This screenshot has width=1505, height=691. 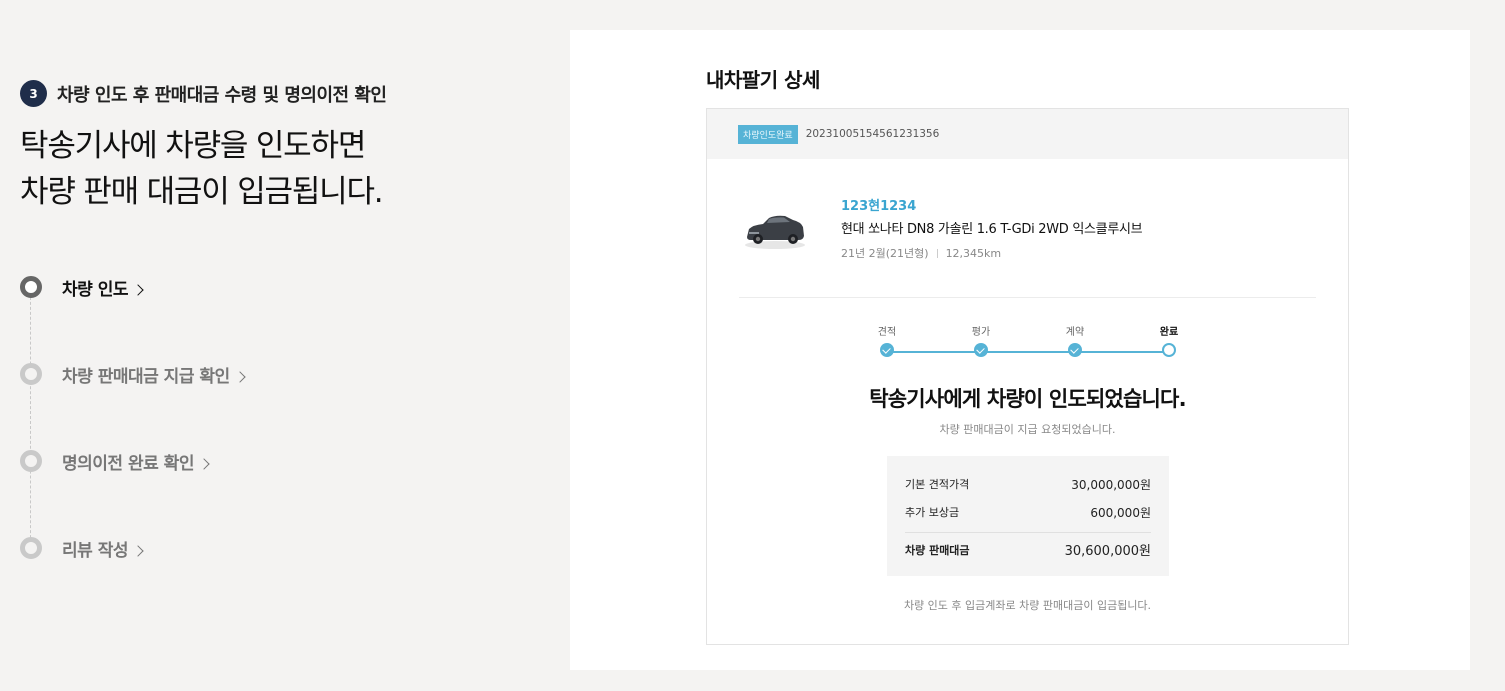 What do you see at coordinates (1028, 512) in the screenshot?
I see `price-row-extra: 추가 보상금 600,000원` at bounding box center [1028, 512].